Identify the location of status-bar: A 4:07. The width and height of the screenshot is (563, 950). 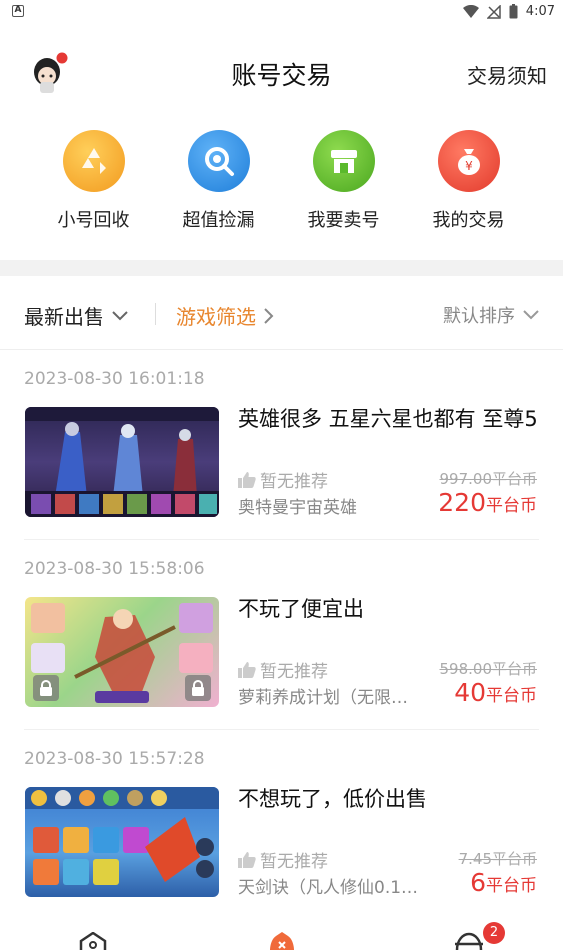
(281, 12).